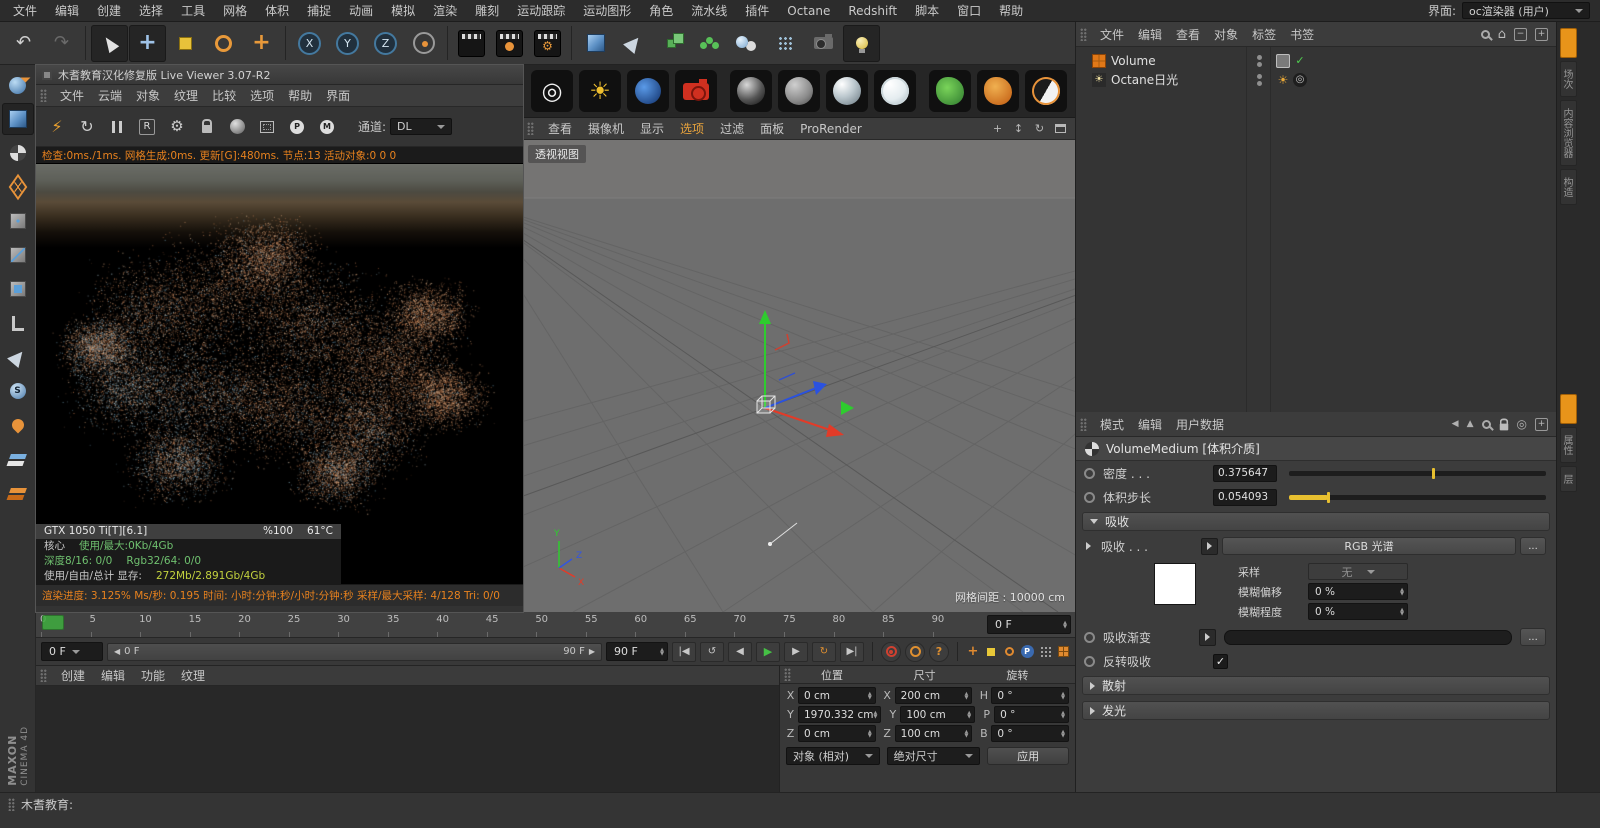 The image size is (1600, 828). Describe the element at coordinates (262, 96) in the screenshot. I see `menu-item: 选项` at that location.